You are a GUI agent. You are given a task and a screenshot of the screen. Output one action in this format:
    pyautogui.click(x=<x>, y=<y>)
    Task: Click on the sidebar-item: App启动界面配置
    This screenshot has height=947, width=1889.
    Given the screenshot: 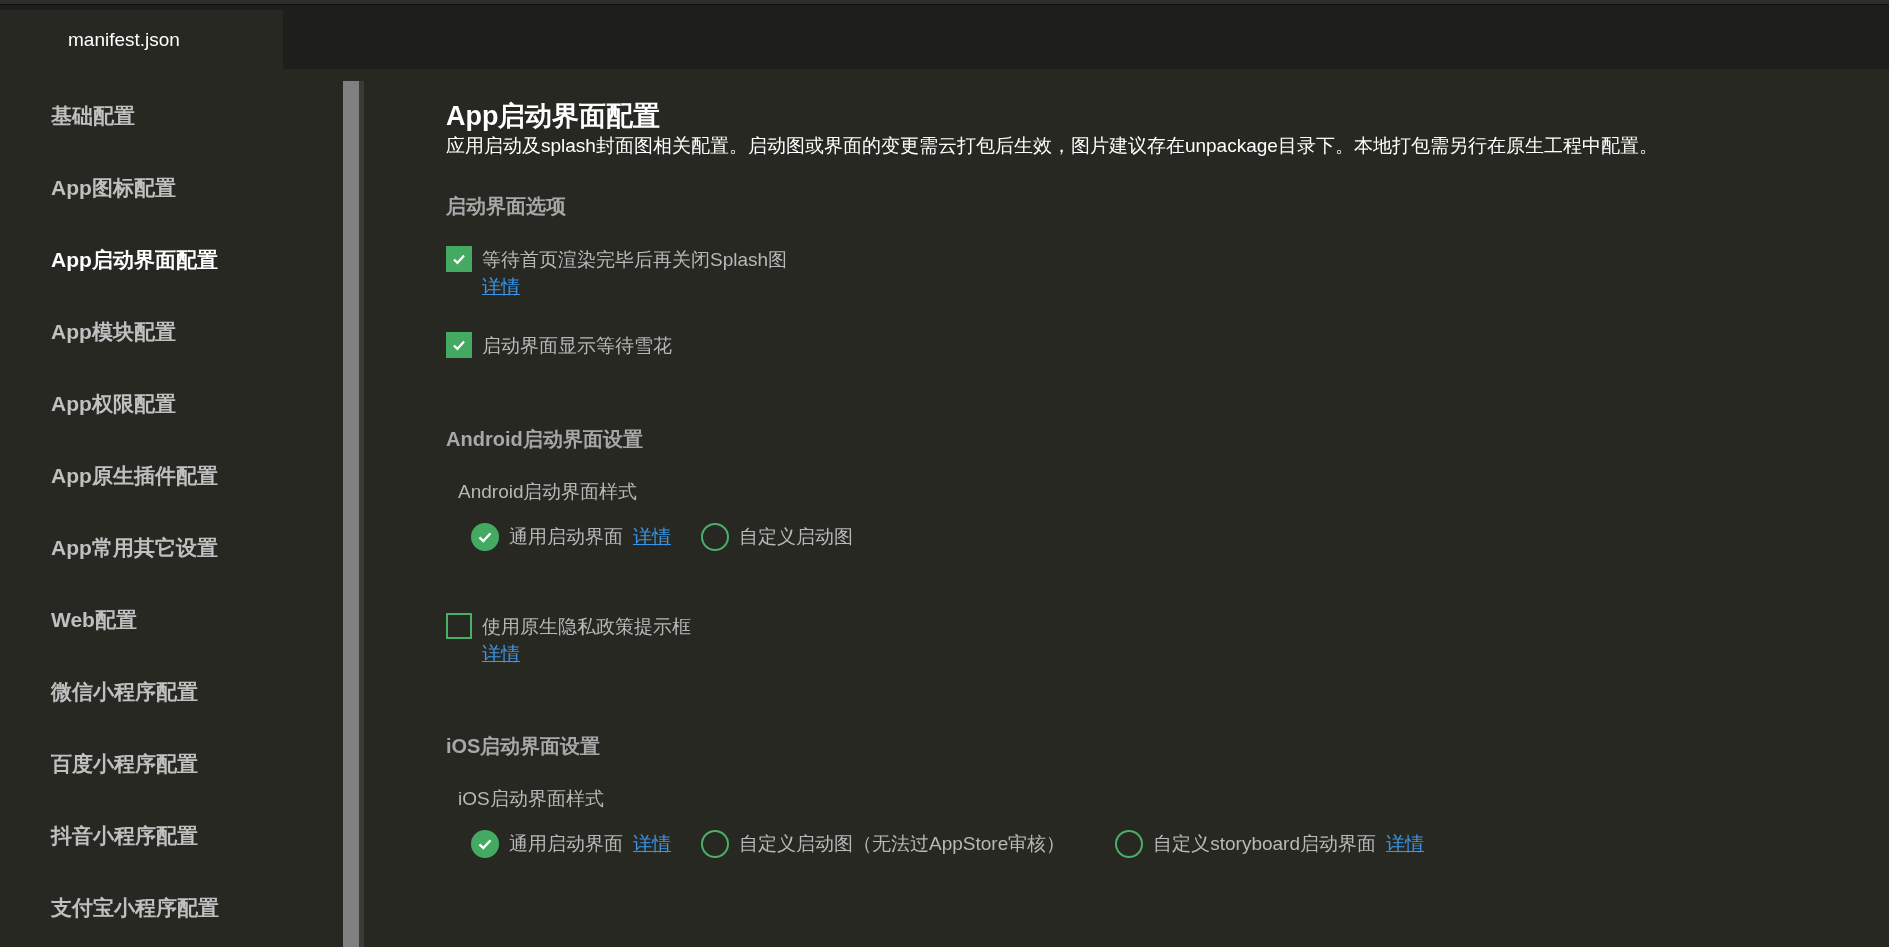 What is the action you would take?
    pyautogui.click(x=134, y=281)
    